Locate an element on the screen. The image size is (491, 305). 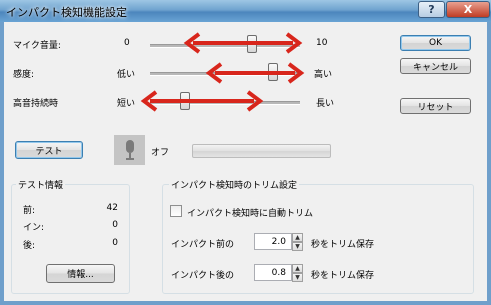
trim-after-input: 0.8 is located at coordinates (273, 272).